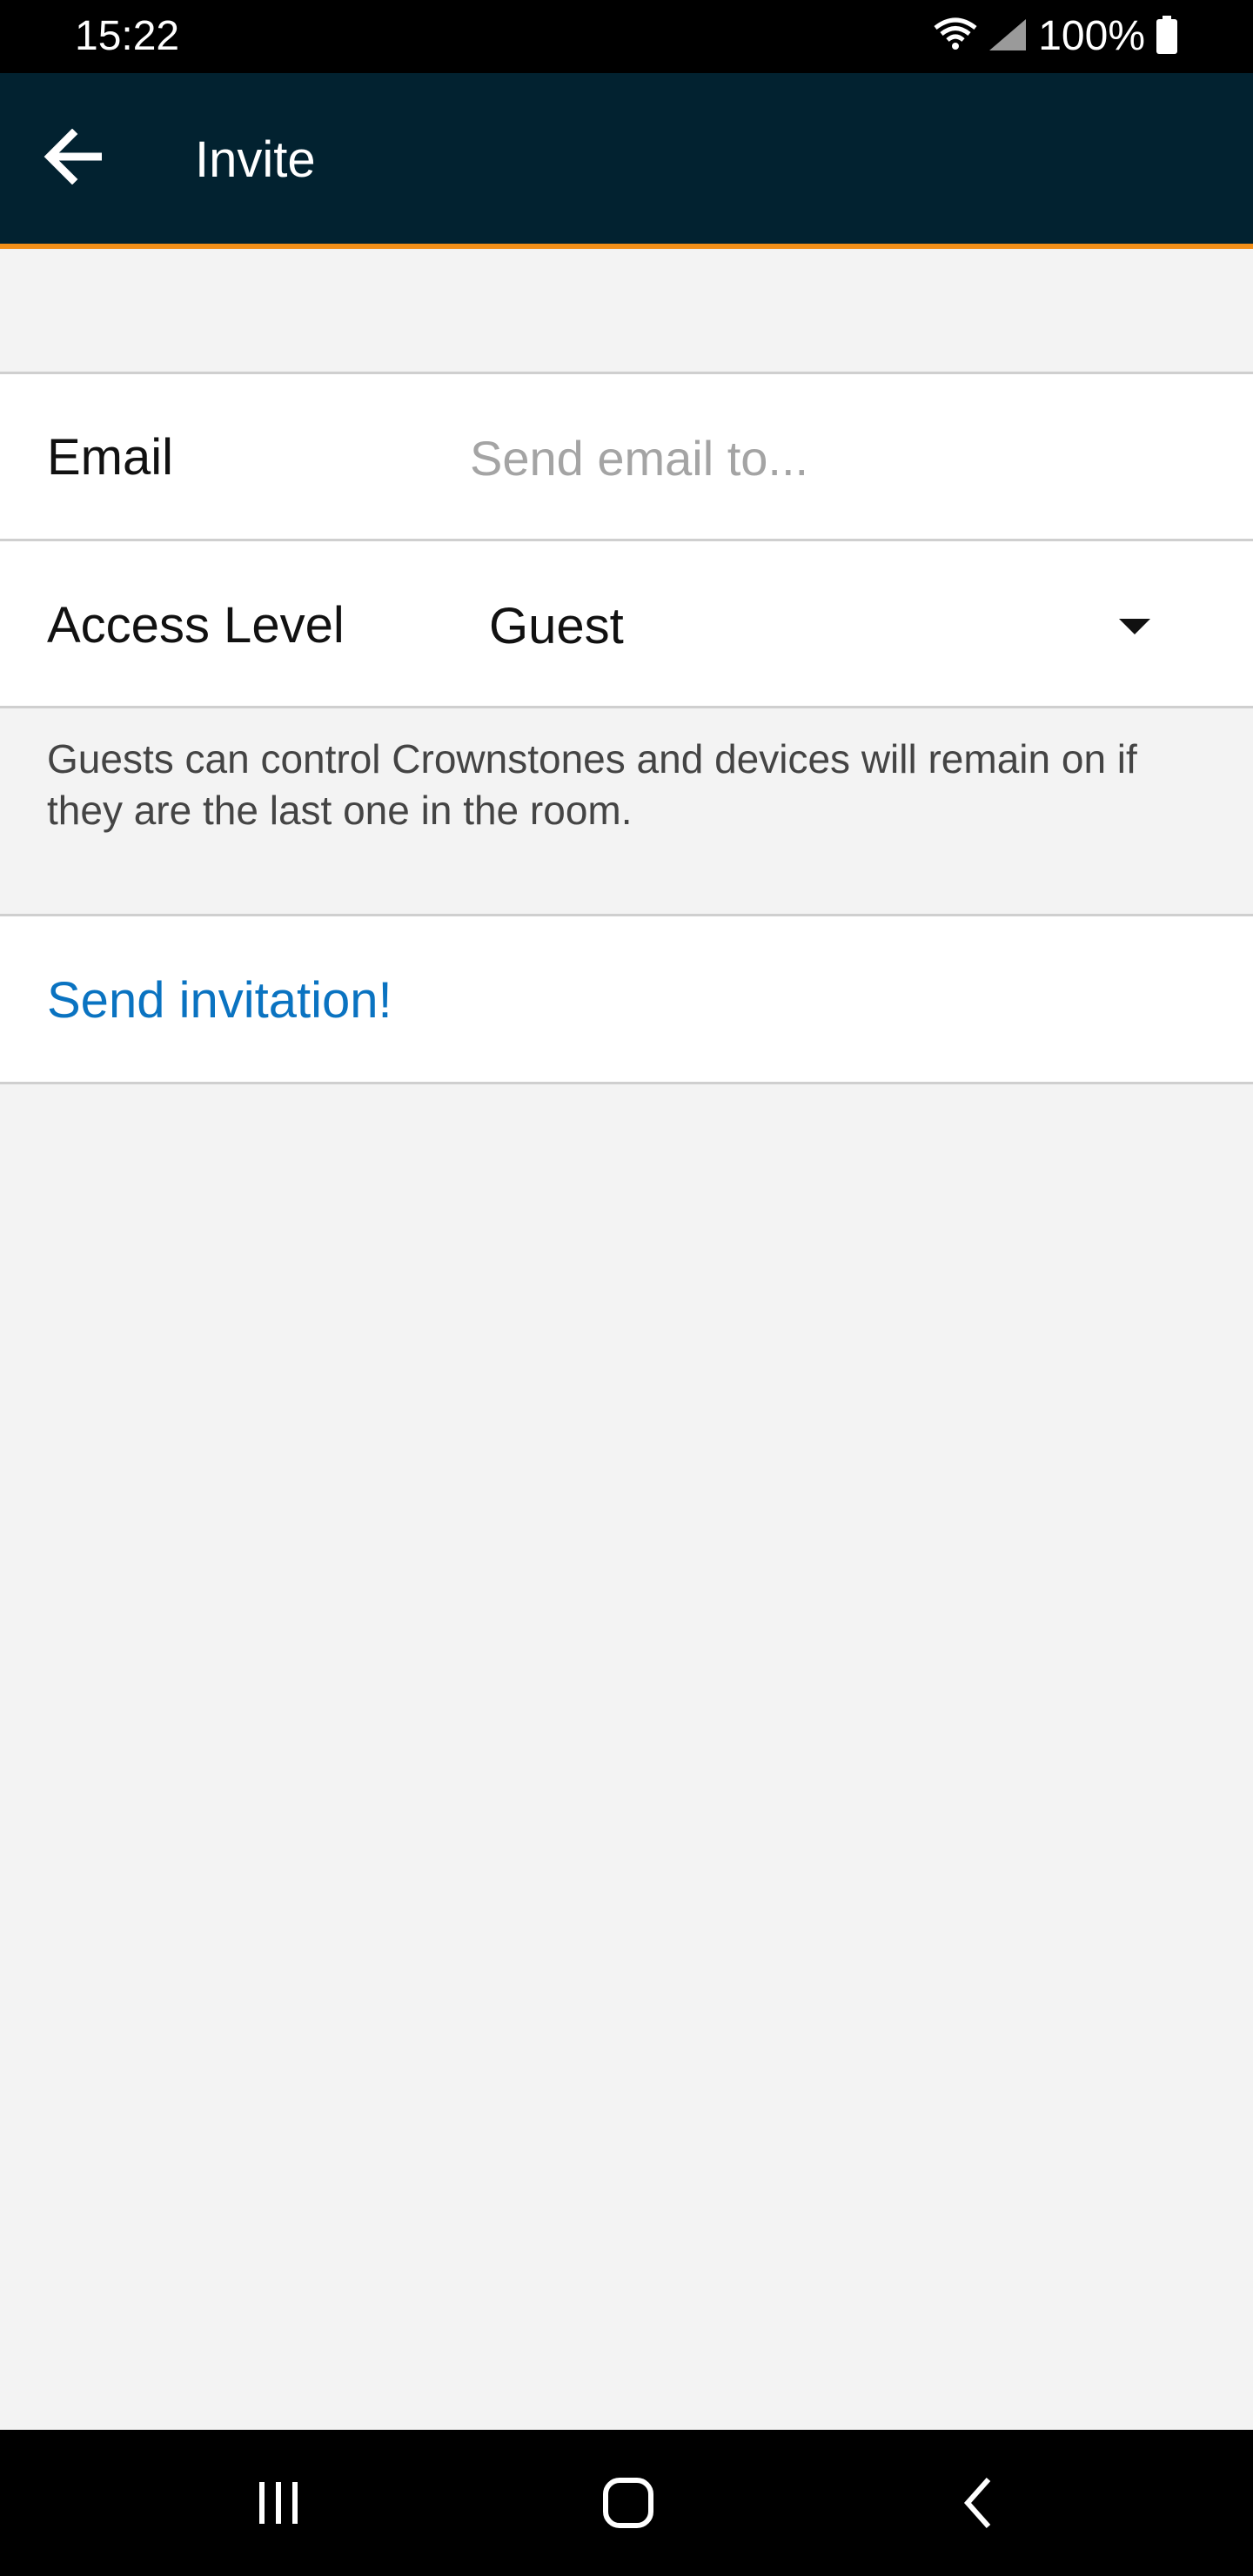  I want to click on home-button, so click(628, 2504).